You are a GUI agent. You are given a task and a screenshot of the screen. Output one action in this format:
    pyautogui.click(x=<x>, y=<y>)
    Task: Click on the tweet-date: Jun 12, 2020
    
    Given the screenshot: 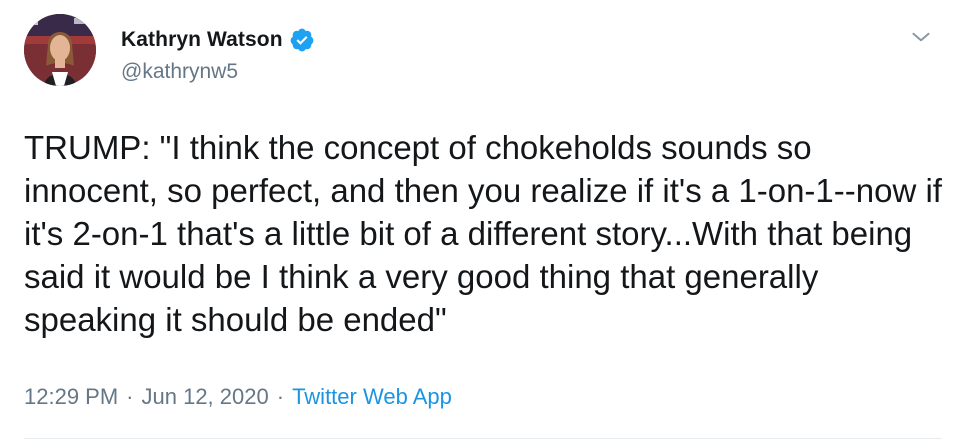 What is the action you would take?
    pyautogui.click(x=205, y=397)
    